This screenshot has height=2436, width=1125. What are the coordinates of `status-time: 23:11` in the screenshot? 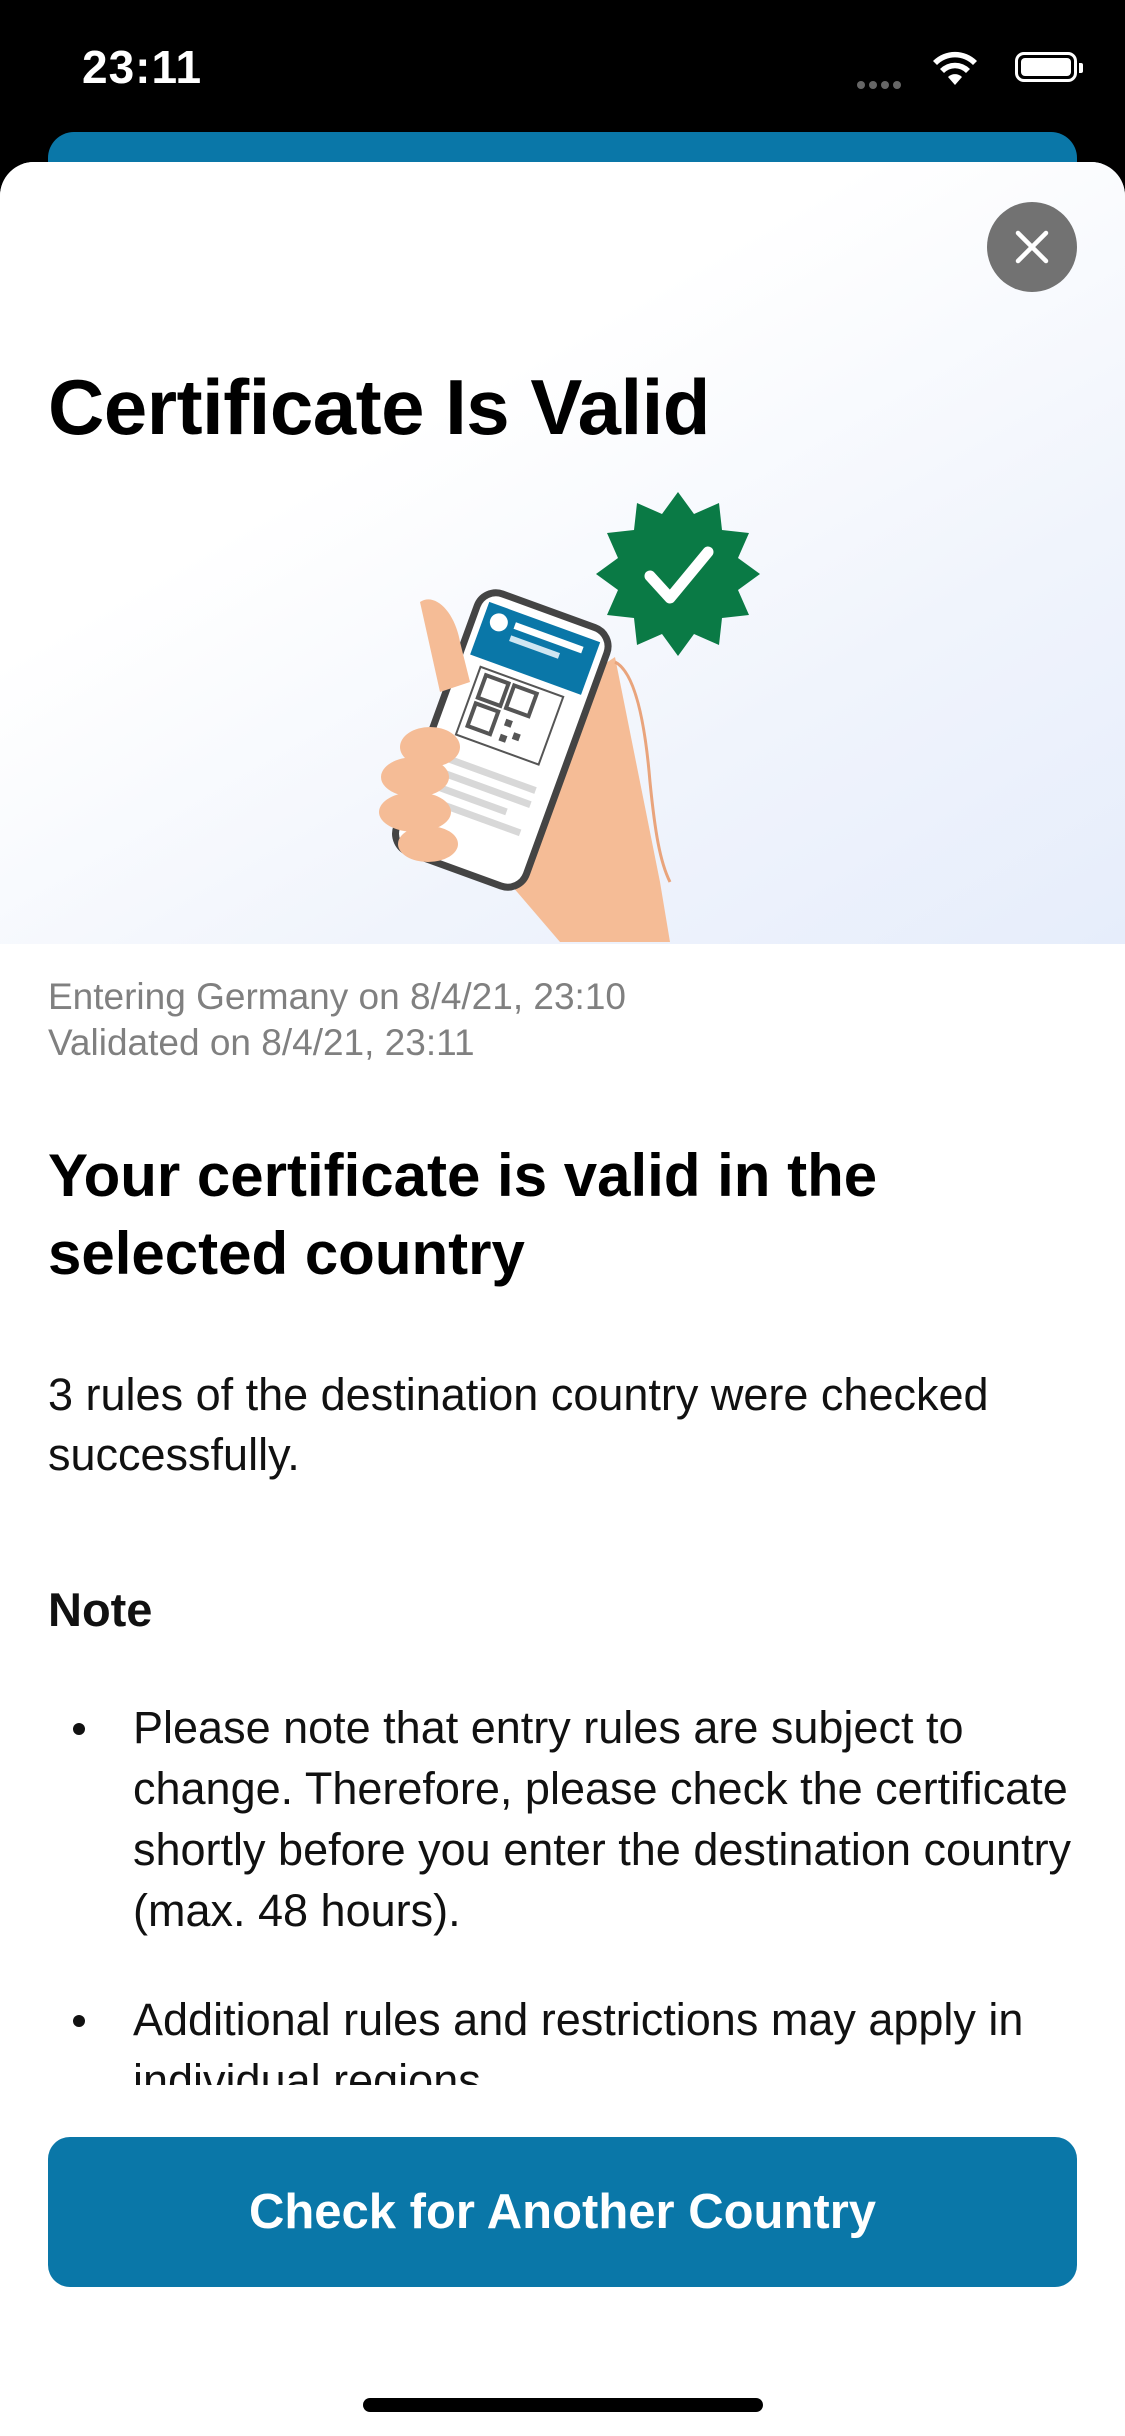 It's located at (142, 67).